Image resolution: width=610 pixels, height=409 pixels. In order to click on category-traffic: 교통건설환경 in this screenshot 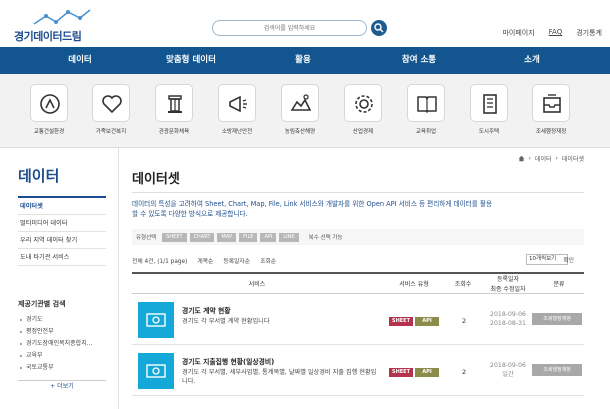, I will do `click(49, 109)`.